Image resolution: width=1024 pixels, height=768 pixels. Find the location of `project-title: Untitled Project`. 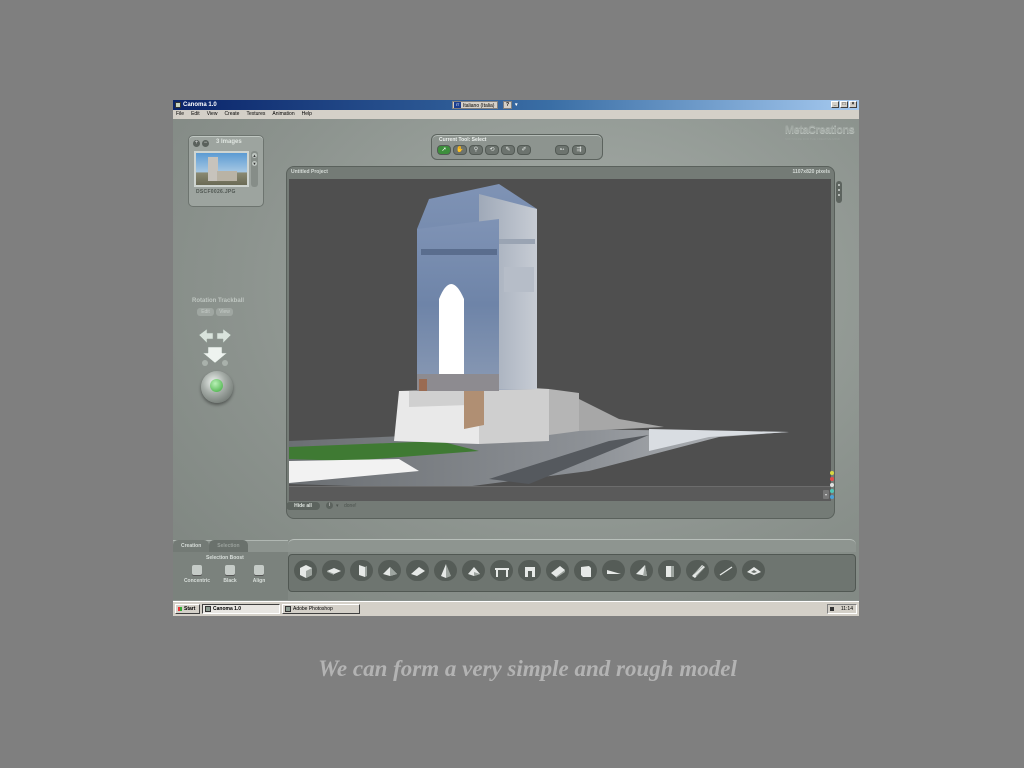

project-title: Untitled Project is located at coordinates (309, 172).